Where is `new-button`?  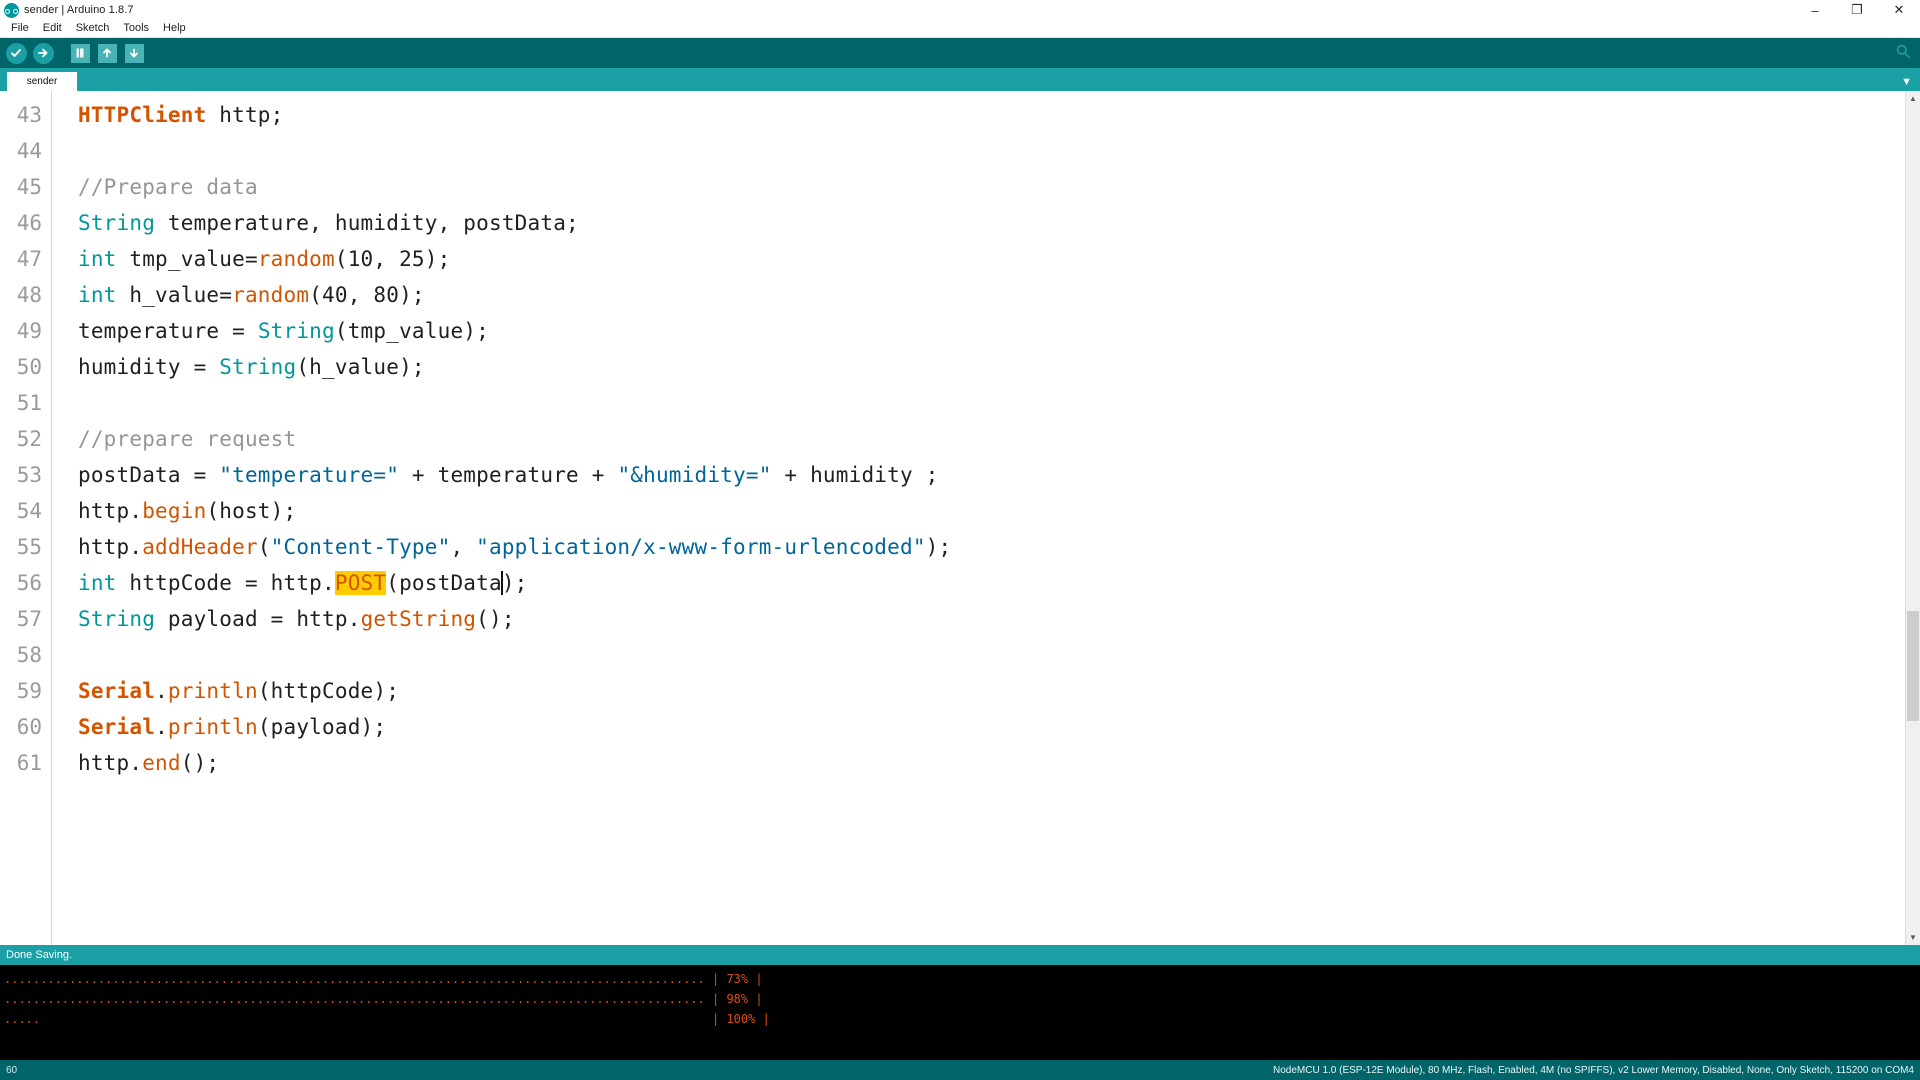 new-button is located at coordinates (80, 53).